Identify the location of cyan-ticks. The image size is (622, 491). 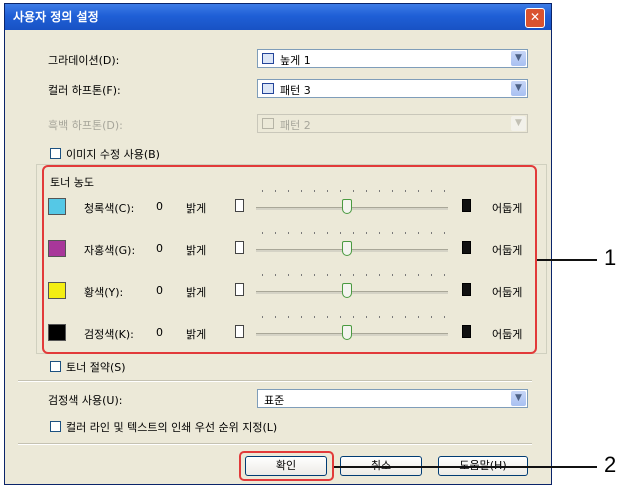
(354, 191).